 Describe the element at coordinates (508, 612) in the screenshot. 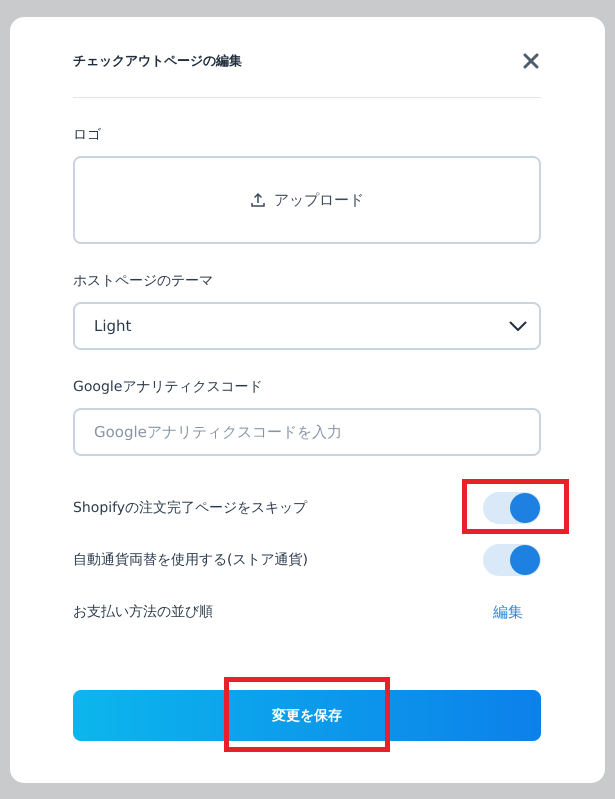

I see `edit-link: 編集` at that location.